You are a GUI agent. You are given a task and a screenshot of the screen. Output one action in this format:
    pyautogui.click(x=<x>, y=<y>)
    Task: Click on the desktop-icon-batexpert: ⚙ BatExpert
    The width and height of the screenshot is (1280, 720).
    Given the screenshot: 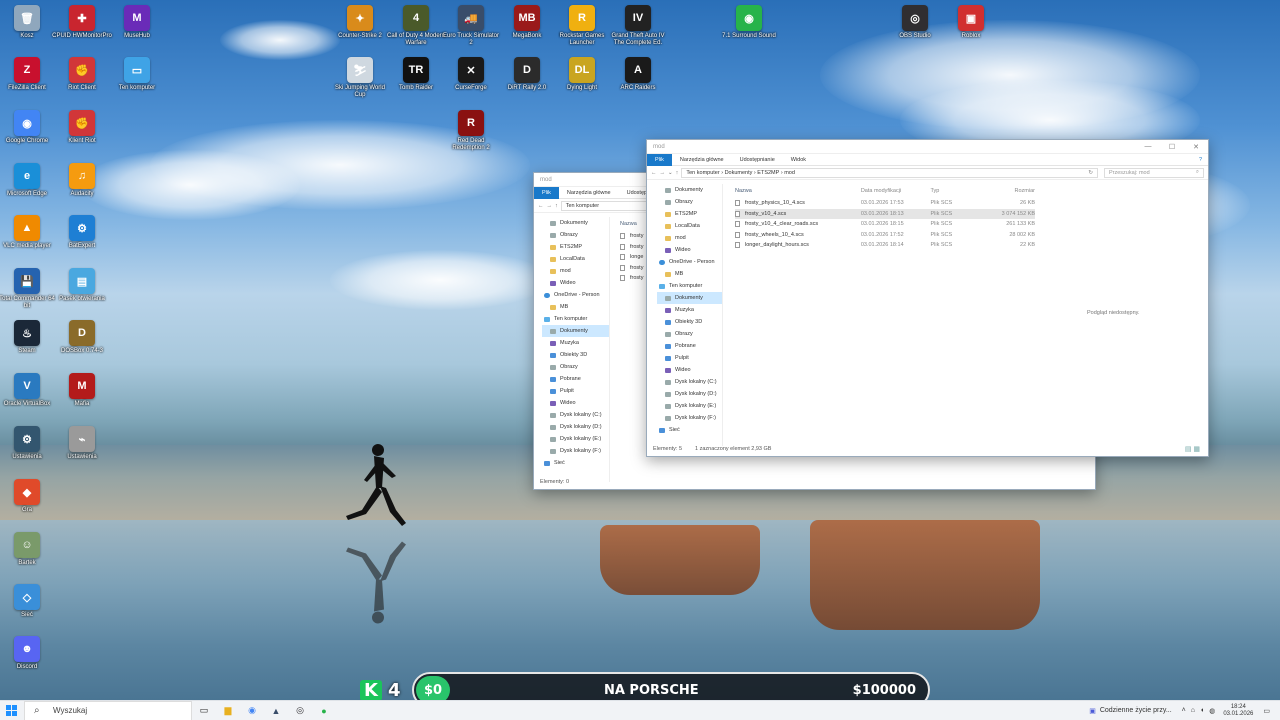 What is the action you would take?
    pyautogui.click(x=82, y=232)
    